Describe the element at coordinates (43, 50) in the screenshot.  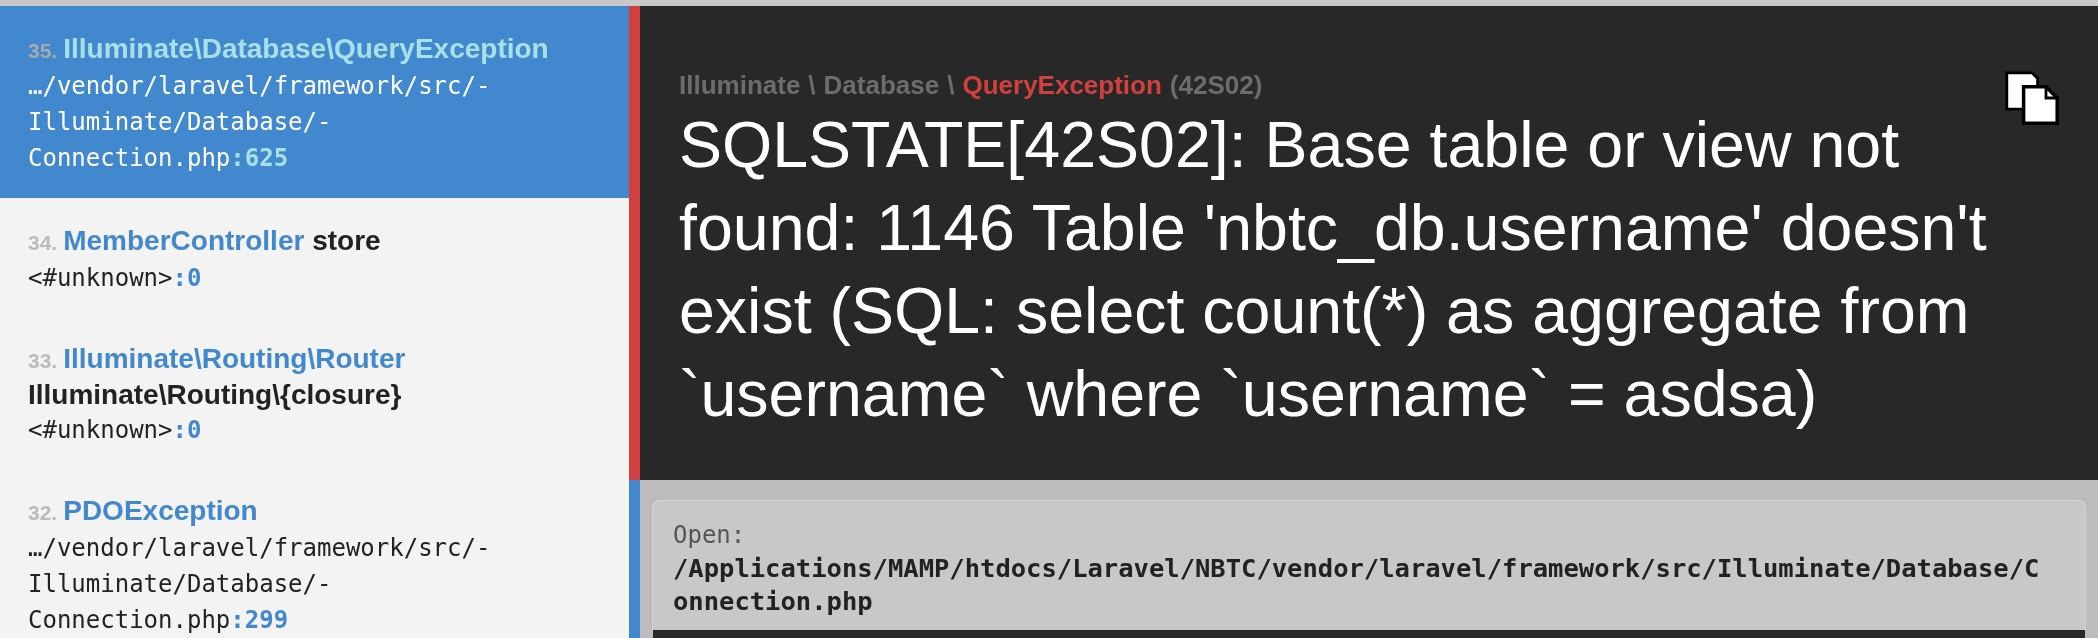
I see `frame-number: 35.` at that location.